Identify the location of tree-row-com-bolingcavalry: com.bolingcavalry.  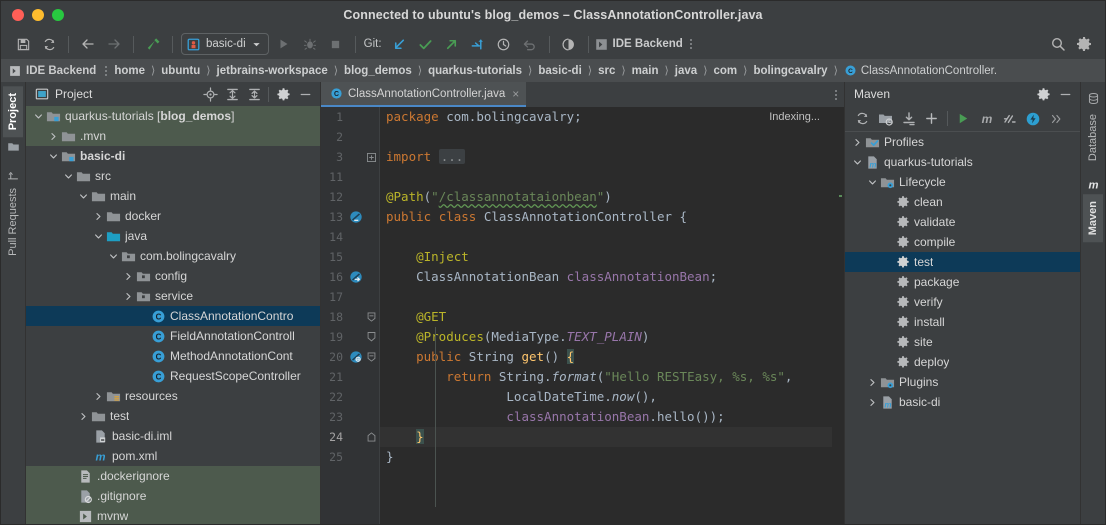
(173, 256).